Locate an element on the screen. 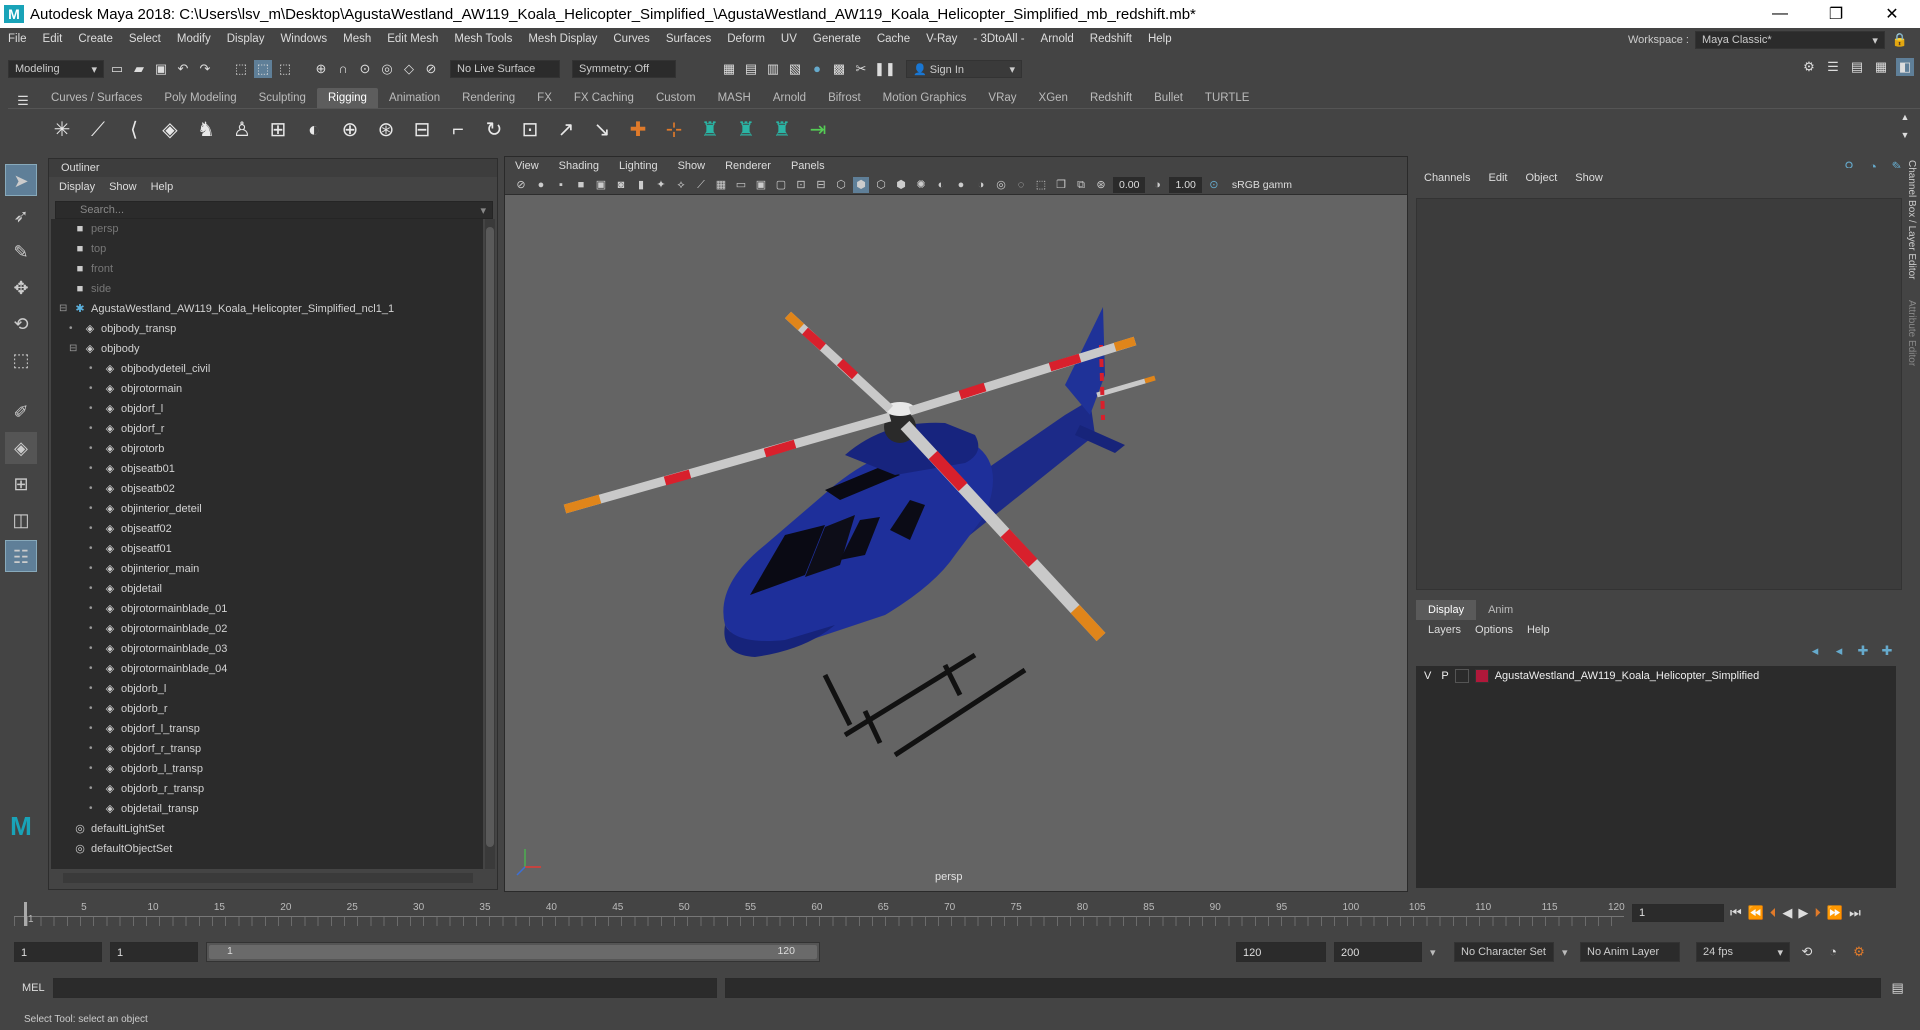 This screenshot has height=1030, width=1920. outliner-item: ◎ defaultLightSet is located at coordinates (267, 829).